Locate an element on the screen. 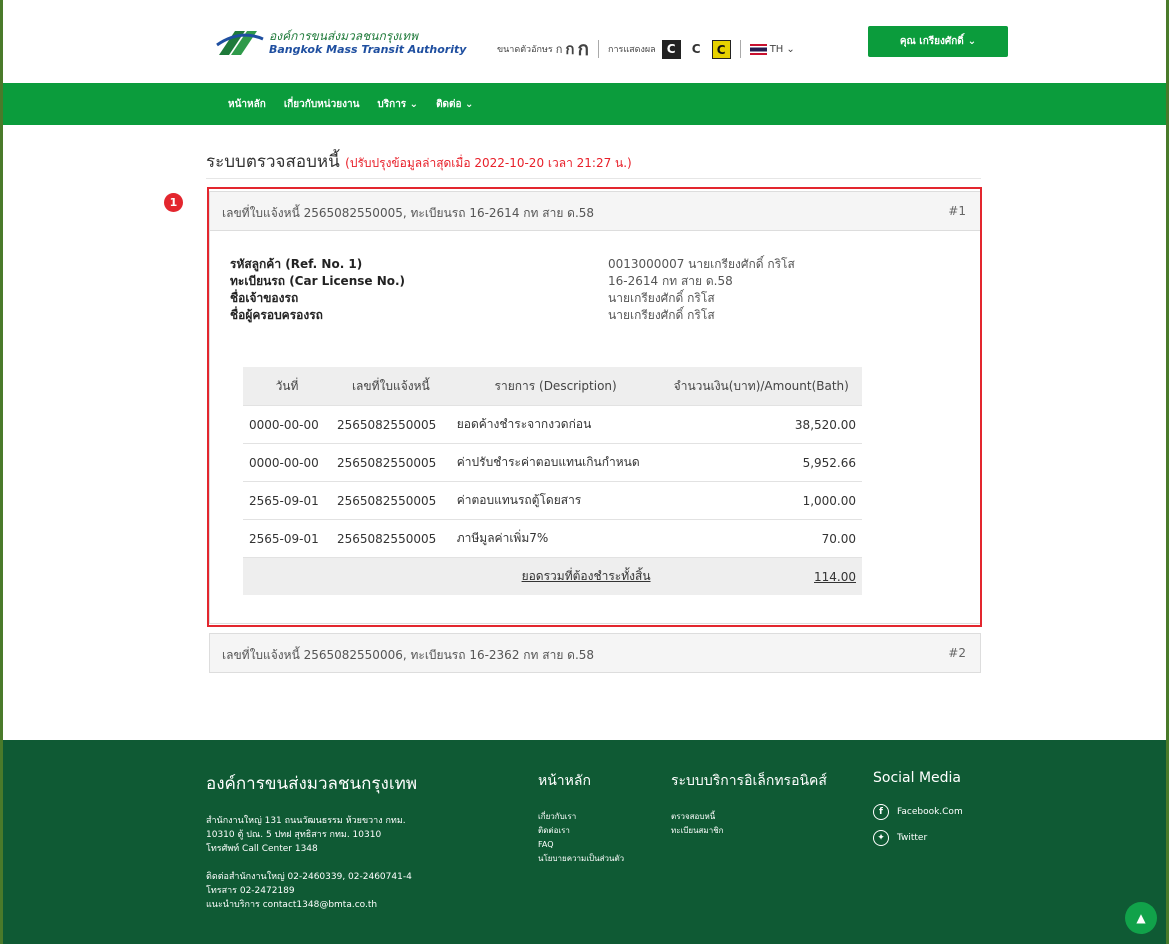 This screenshot has height=944, width=1175. footer-link-about: เกี่ยวกับเรา is located at coordinates (581, 817).